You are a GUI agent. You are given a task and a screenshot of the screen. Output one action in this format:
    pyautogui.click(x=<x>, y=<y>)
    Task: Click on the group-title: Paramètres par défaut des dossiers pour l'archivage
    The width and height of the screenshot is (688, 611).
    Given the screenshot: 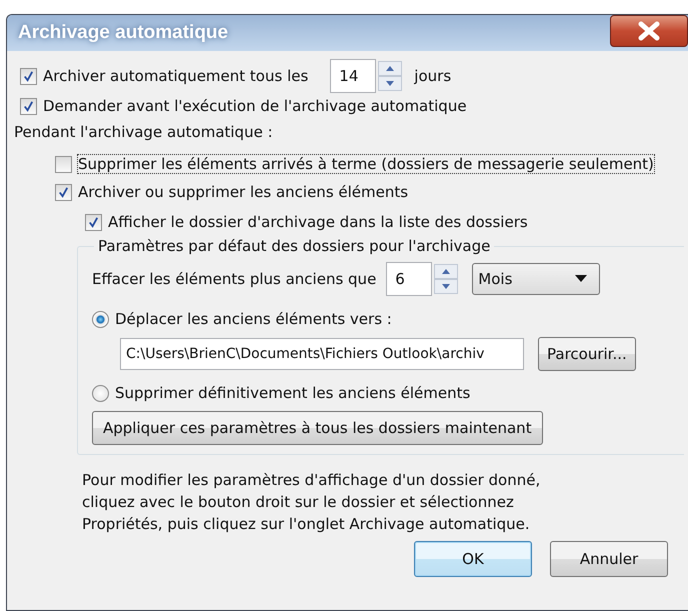 What is the action you would take?
    pyautogui.click(x=294, y=246)
    